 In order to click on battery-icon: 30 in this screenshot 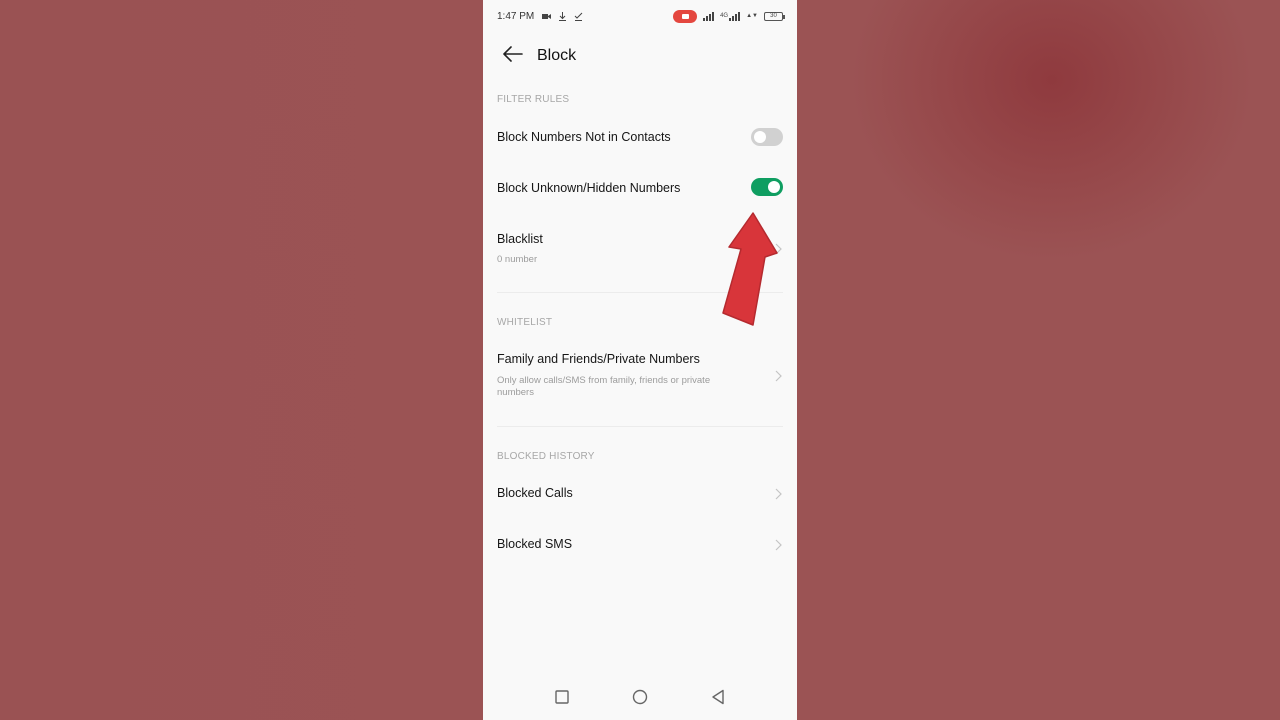, I will do `click(774, 16)`.